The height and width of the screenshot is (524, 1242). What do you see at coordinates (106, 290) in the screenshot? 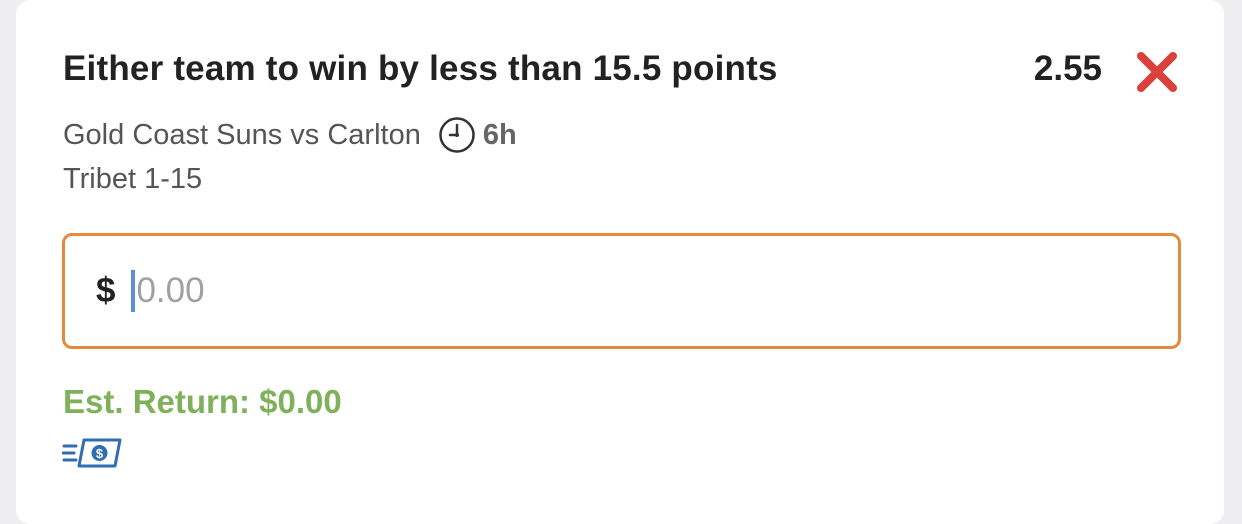
I see `currency-symbol: $` at bounding box center [106, 290].